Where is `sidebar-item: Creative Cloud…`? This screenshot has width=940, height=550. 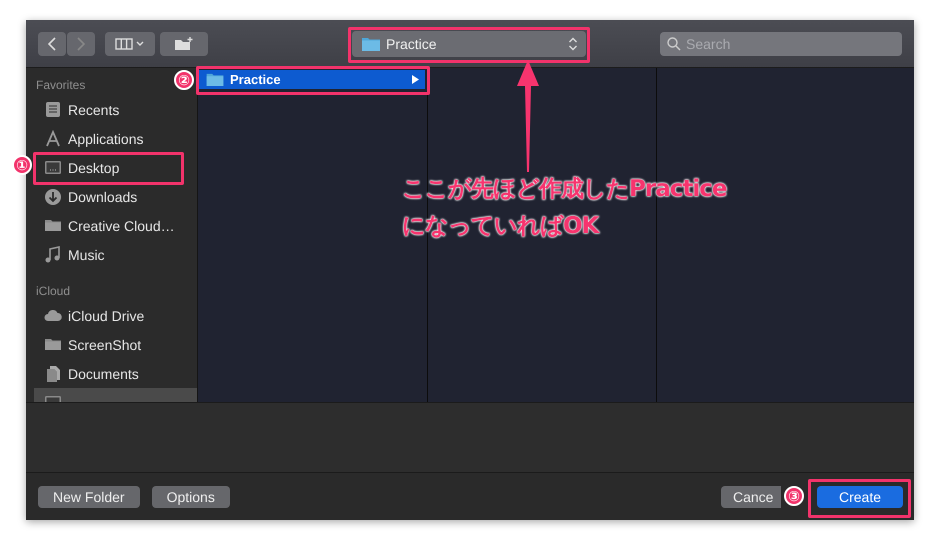
sidebar-item: Creative Cloud… is located at coordinates (115, 225).